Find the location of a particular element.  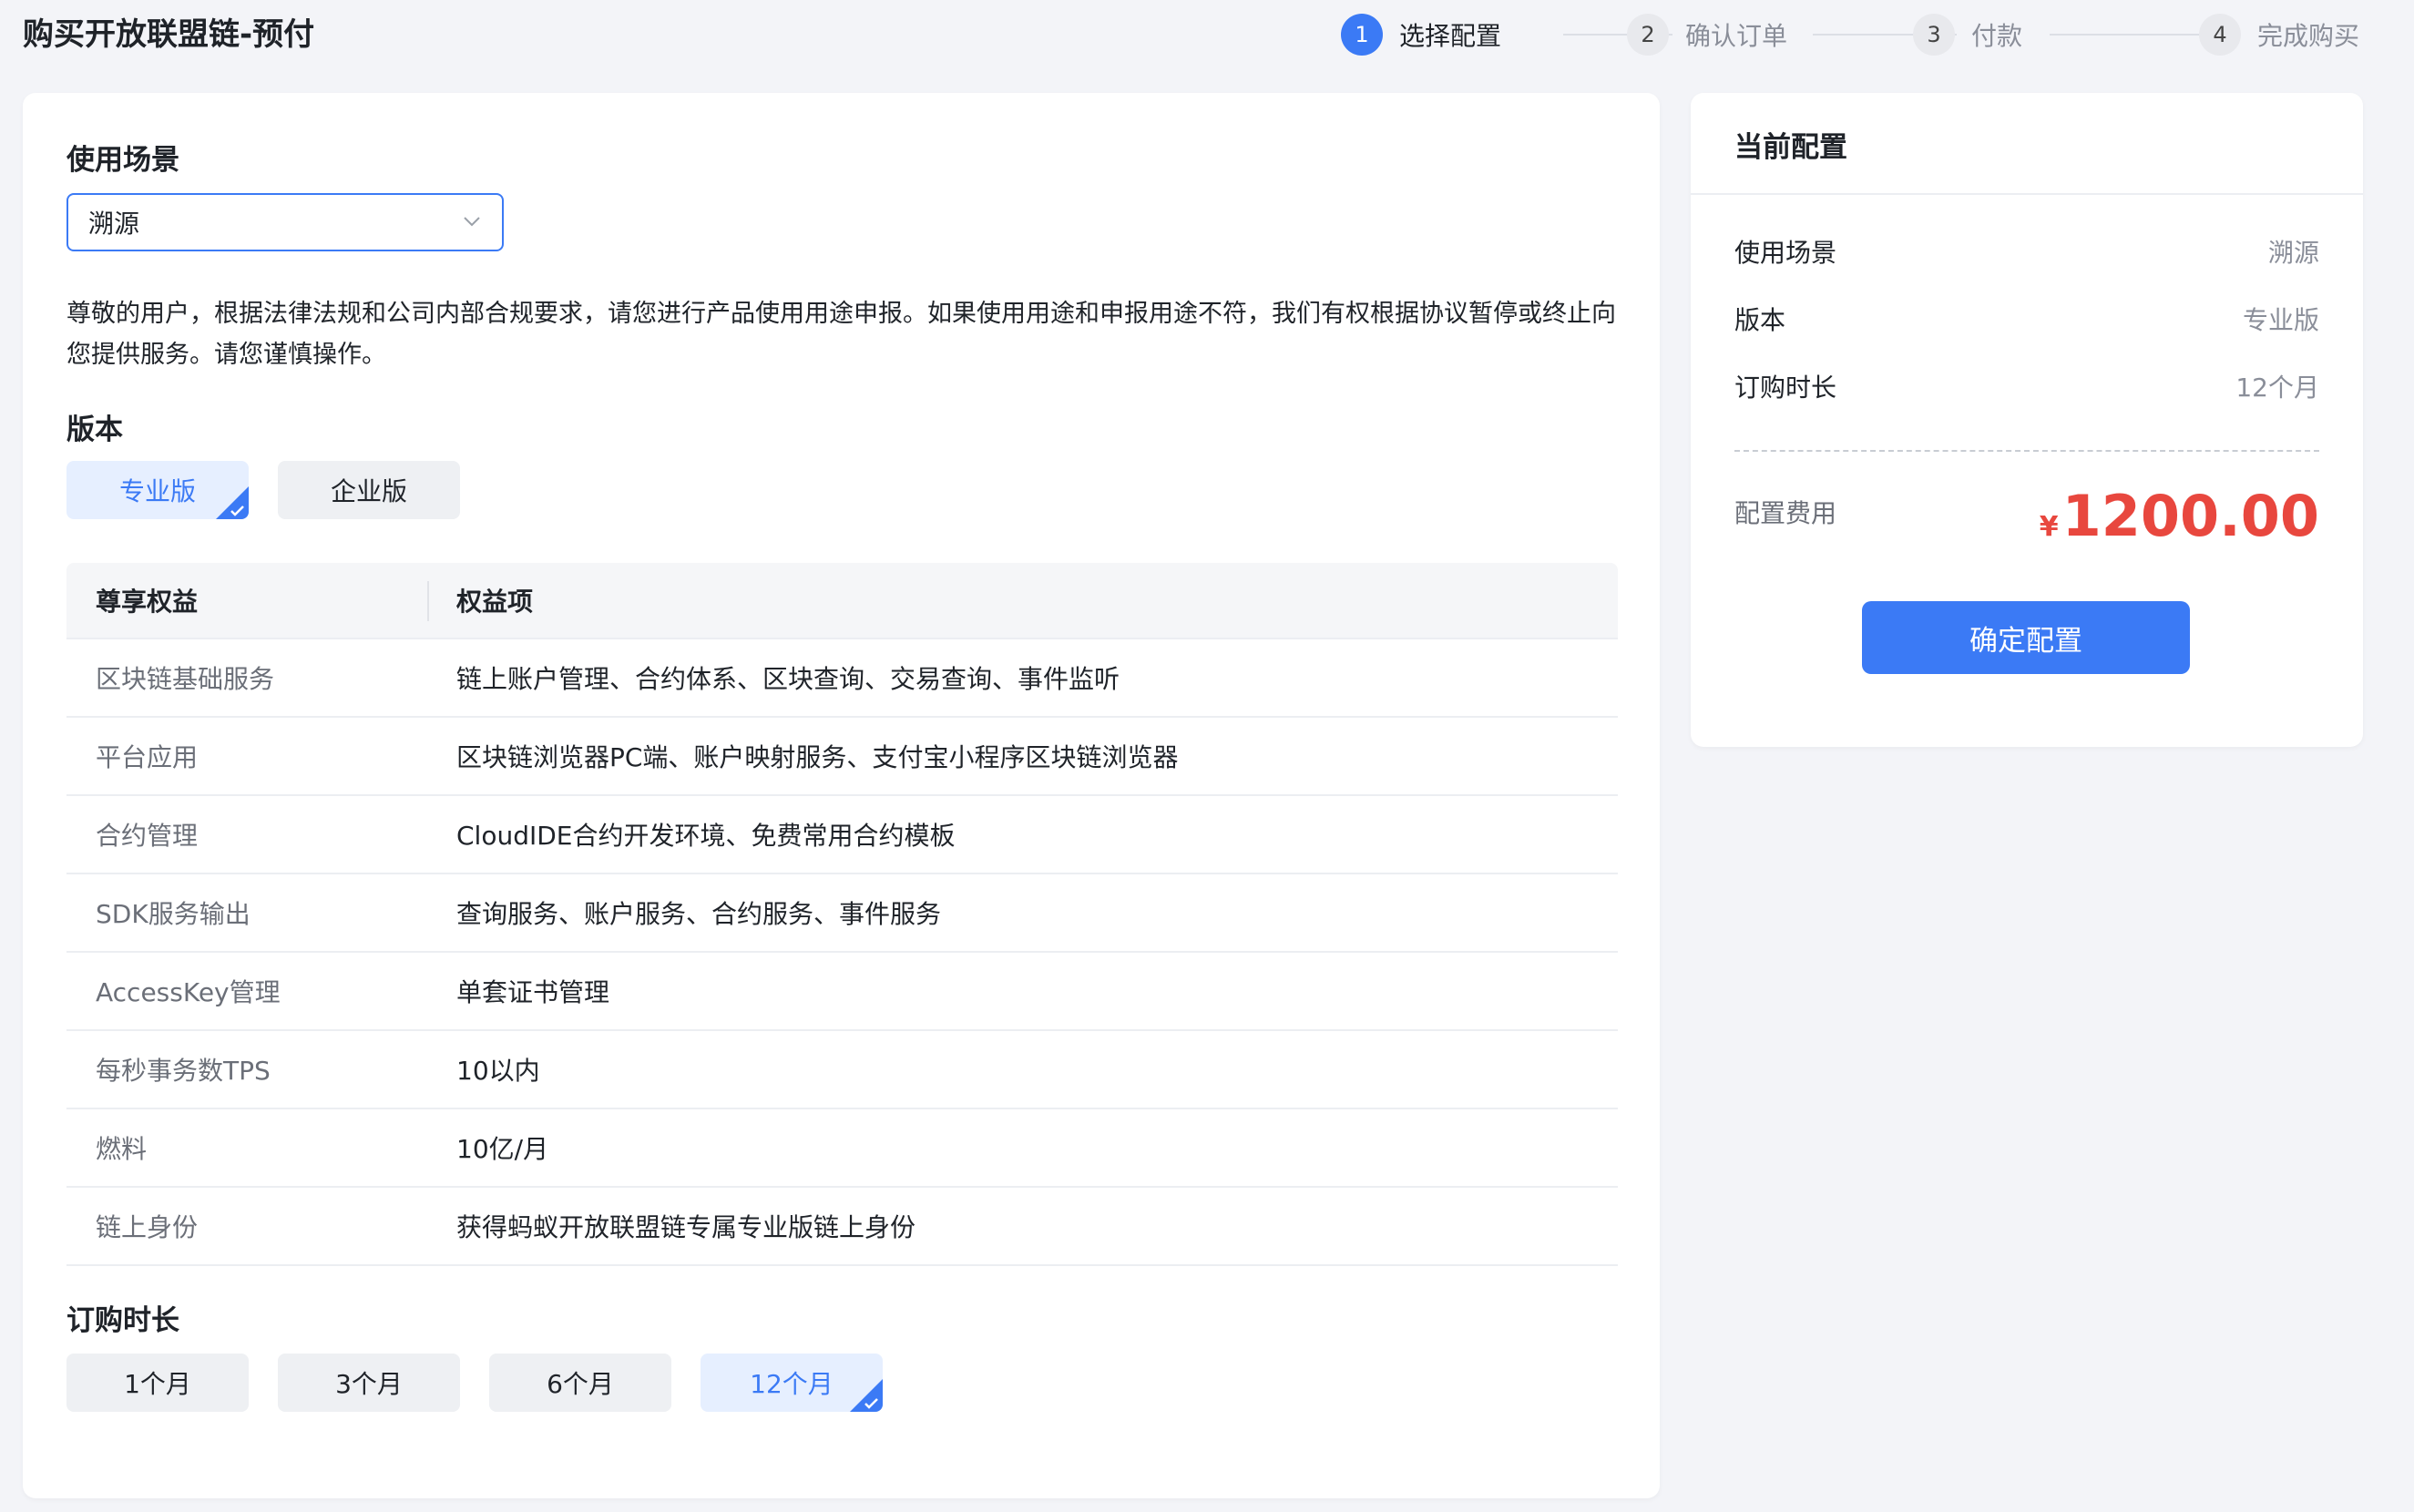

table-row: 区块链基础服务 链上账户管理、合约体系、区块查询、交易查询、事件监听 is located at coordinates (842, 678).